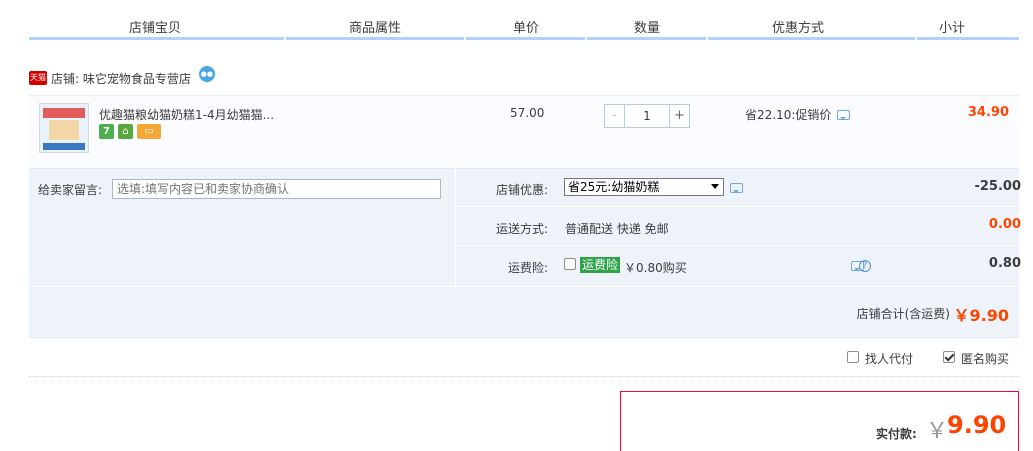  Describe the element at coordinates (70, 190) in the screenshot. I see `message-label: 给卖家留言:` at that location.